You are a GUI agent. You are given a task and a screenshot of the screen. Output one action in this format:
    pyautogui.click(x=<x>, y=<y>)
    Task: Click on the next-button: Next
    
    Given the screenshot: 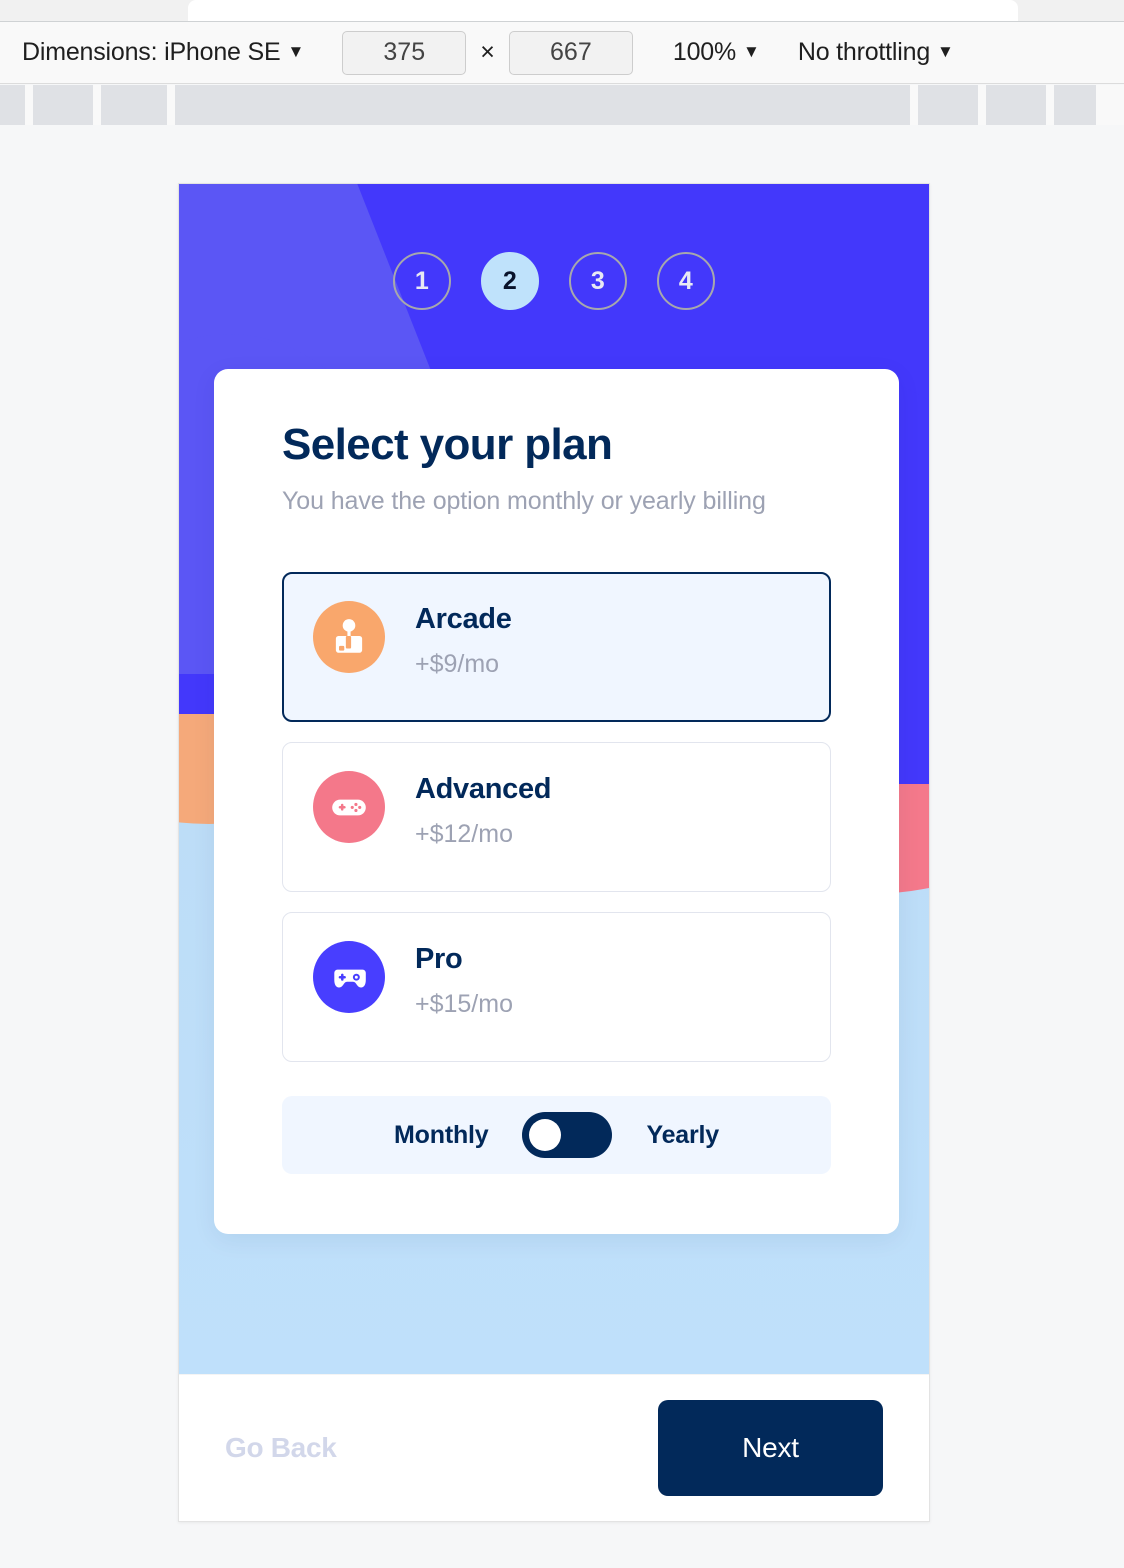 What is the action you would take?
    pyautogui.click(x=770, y=1448)
    